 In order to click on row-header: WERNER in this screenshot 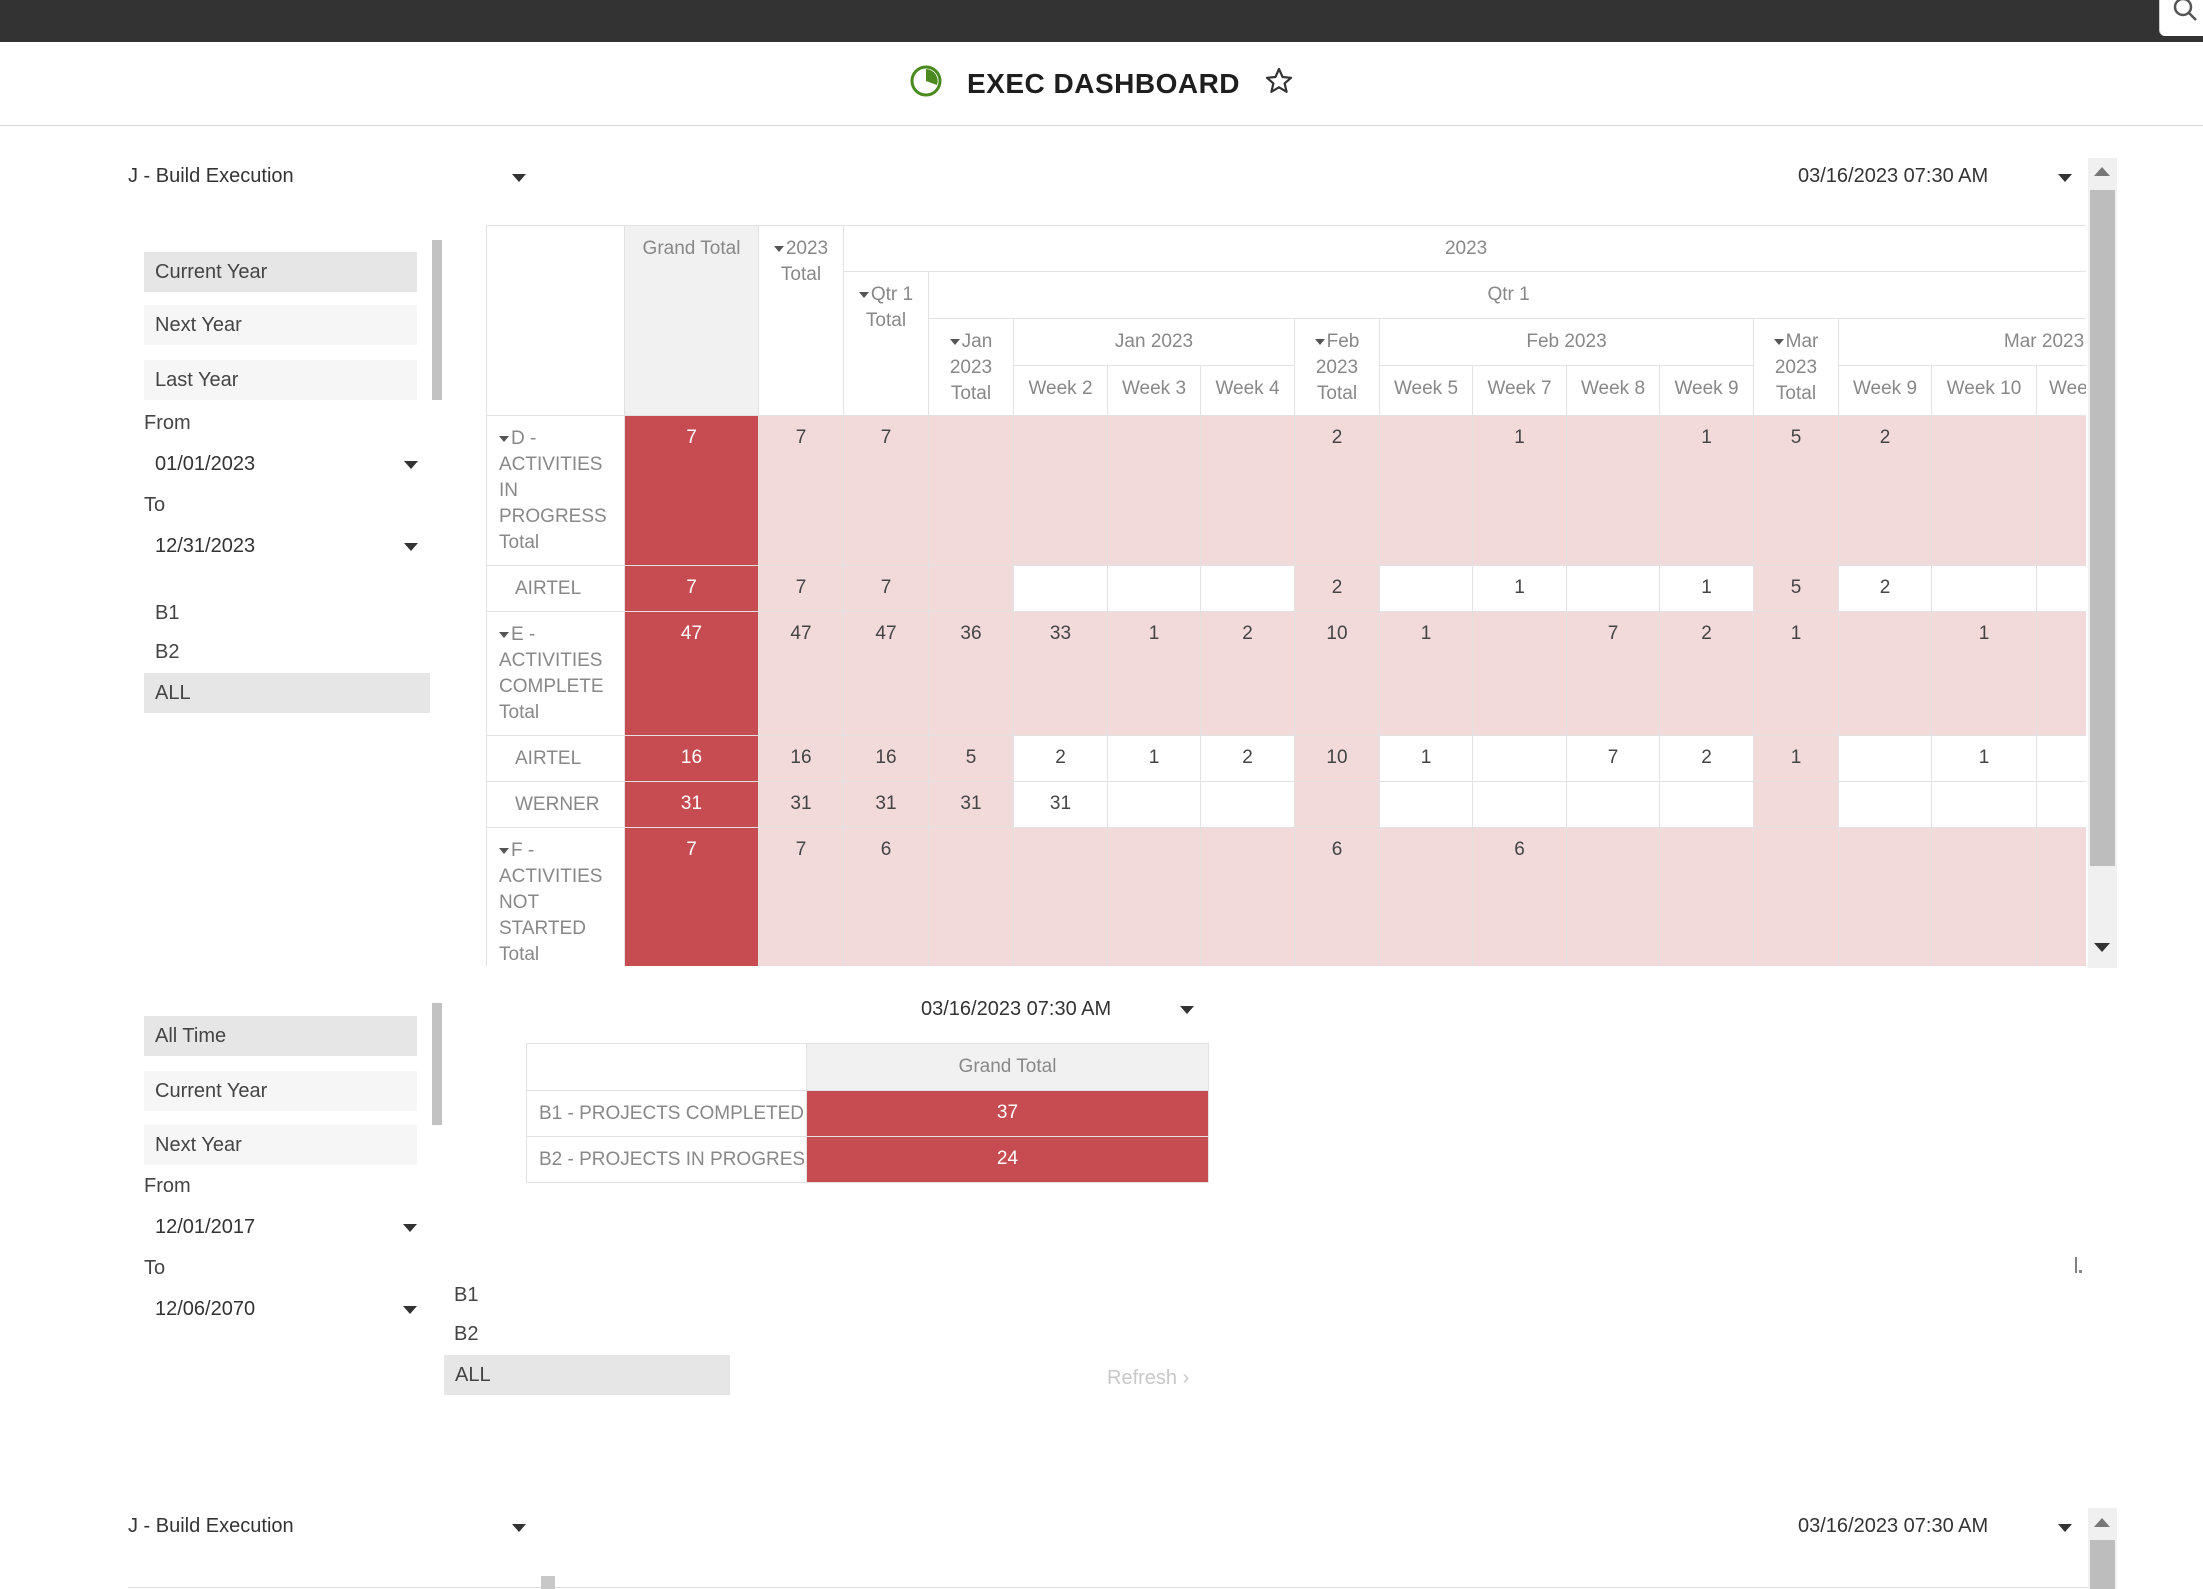, I will do `click(555, 804)`.